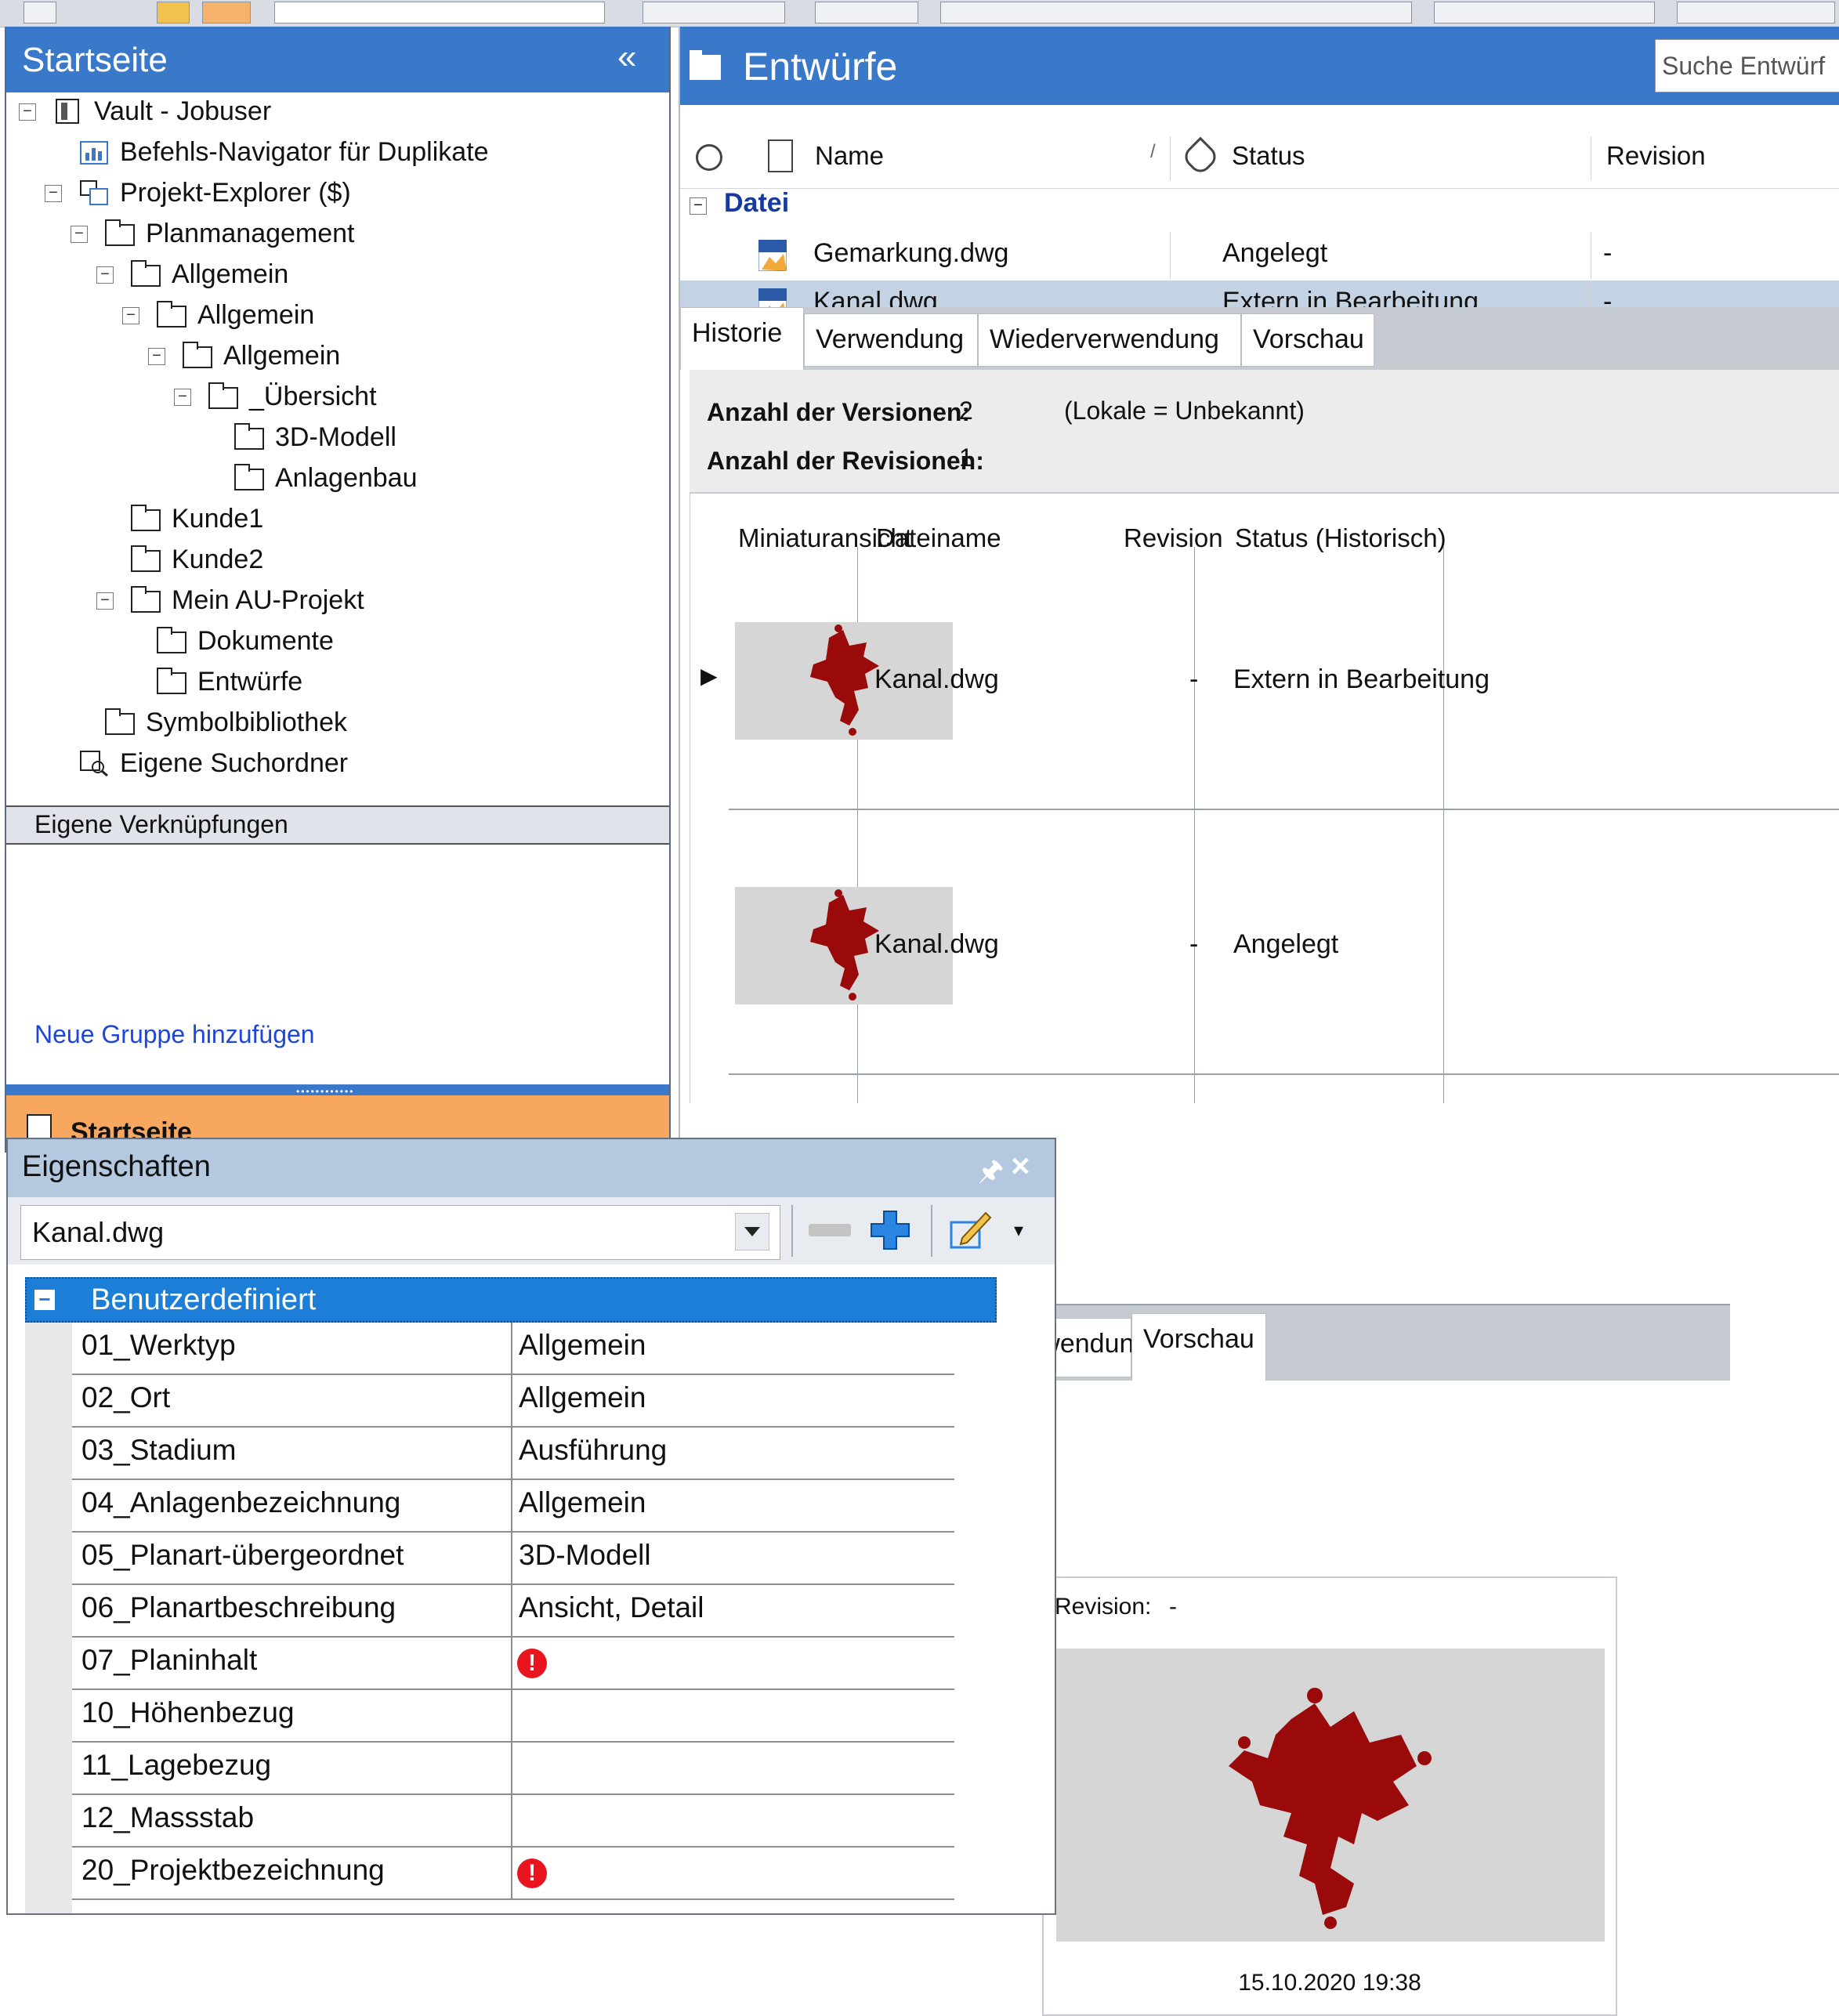 This screenshot has height=2016, width=1839. What do you see at coordinates (1286, 944) in the screenshot?
I see `history-status: Angelegt` at bounding box center [1286, 944].